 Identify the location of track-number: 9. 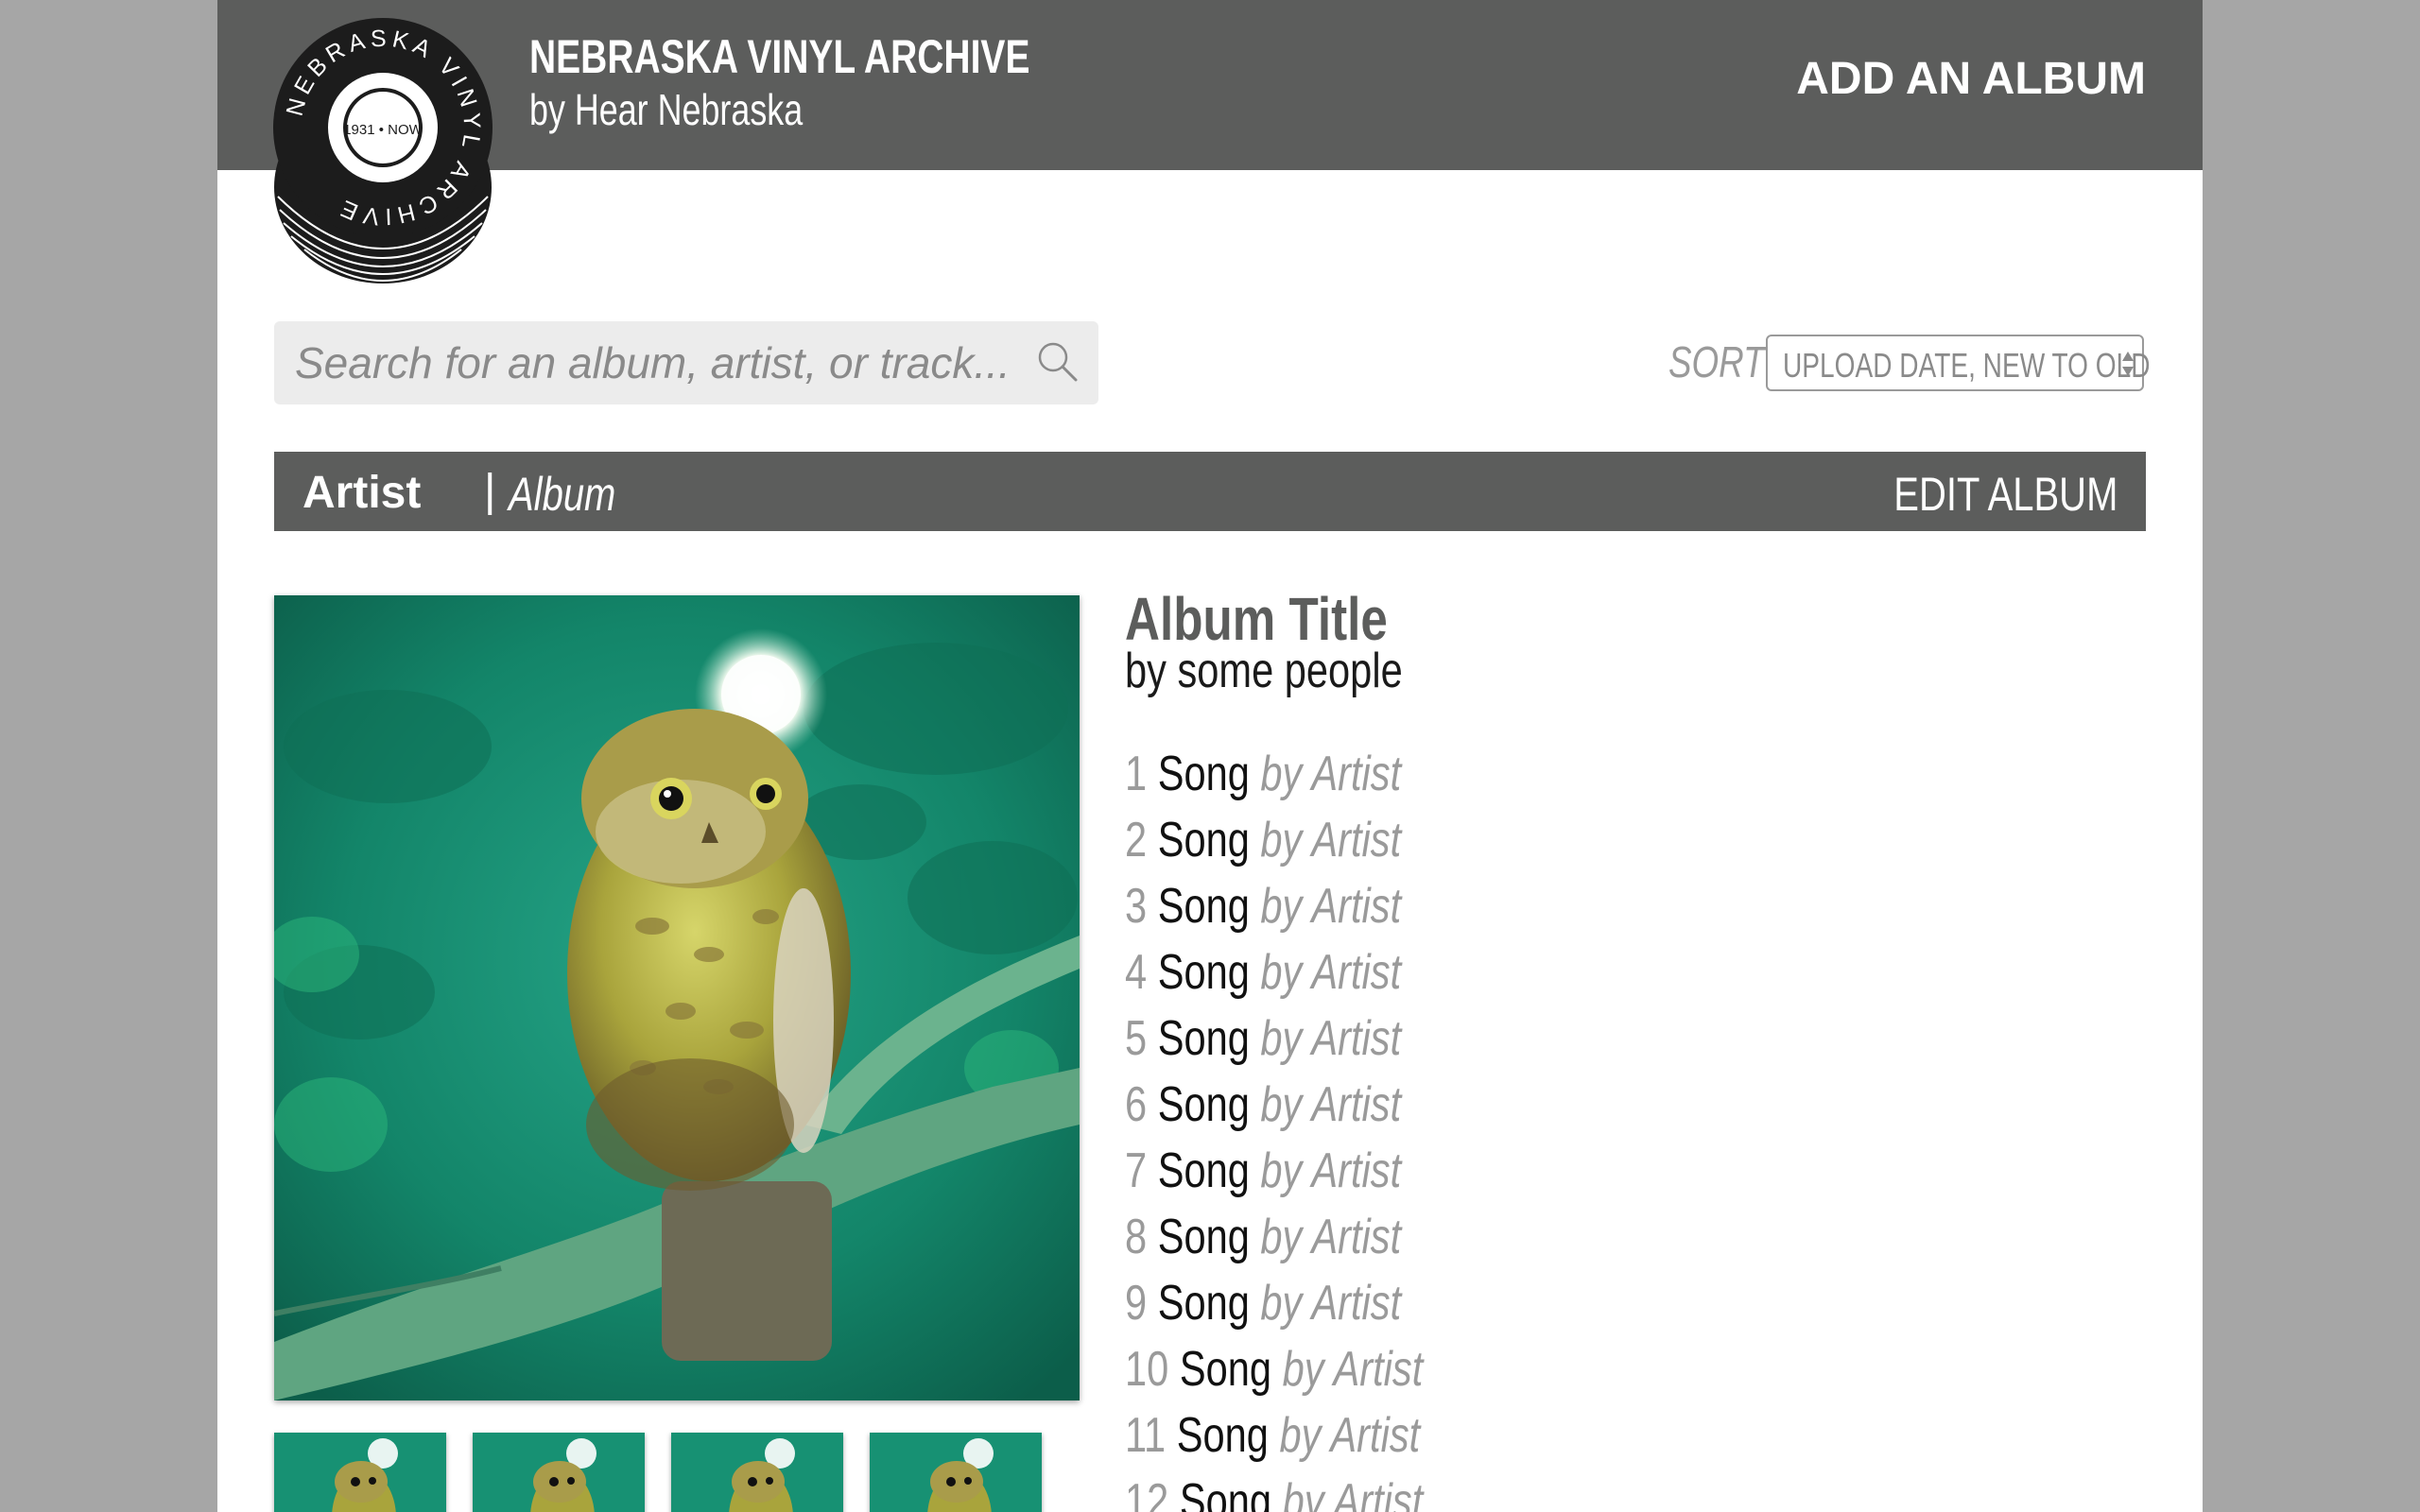
(1136, 1303).